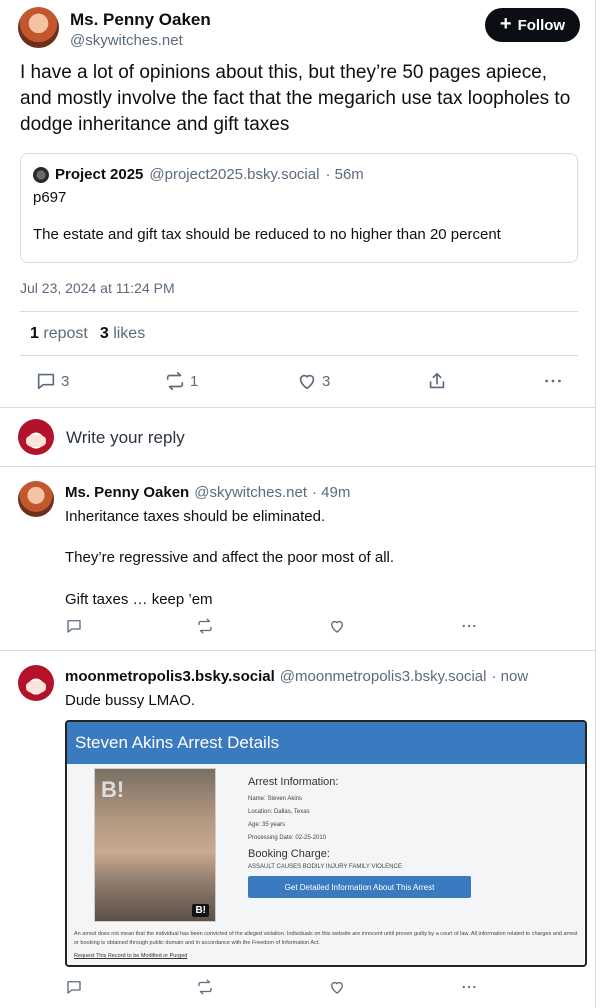 The width and height of the screenshot is (600, 1008). I want to click on reply-author-handle: @skywitches.net, so click(250, 492).